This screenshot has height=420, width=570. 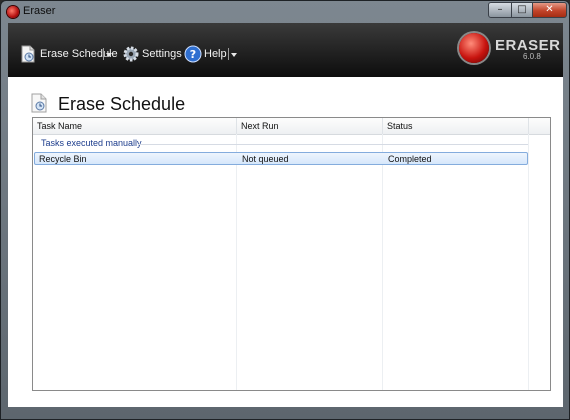 I want to click on group-divider, so click(x=333, y=144).